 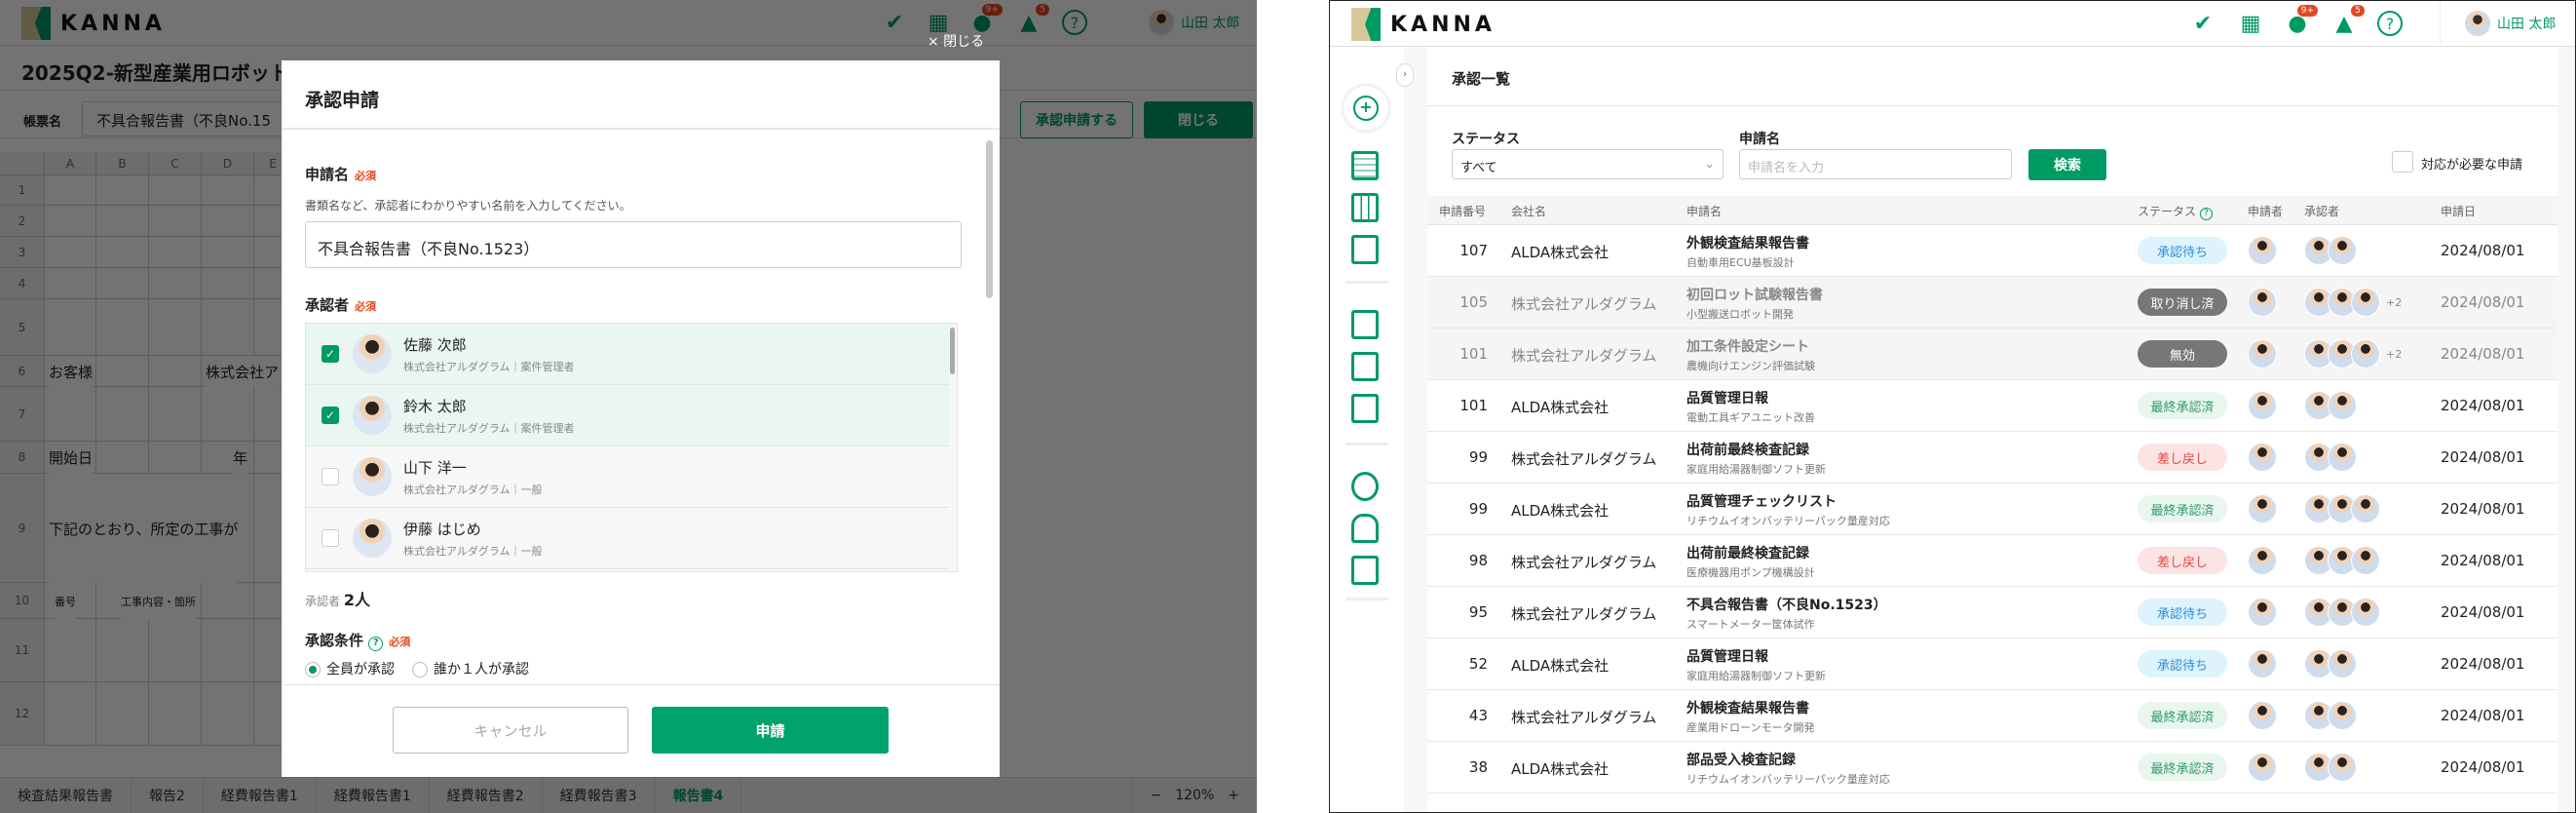 I want to click on approver-checkbox: ✓, so click(x=330, y=415).